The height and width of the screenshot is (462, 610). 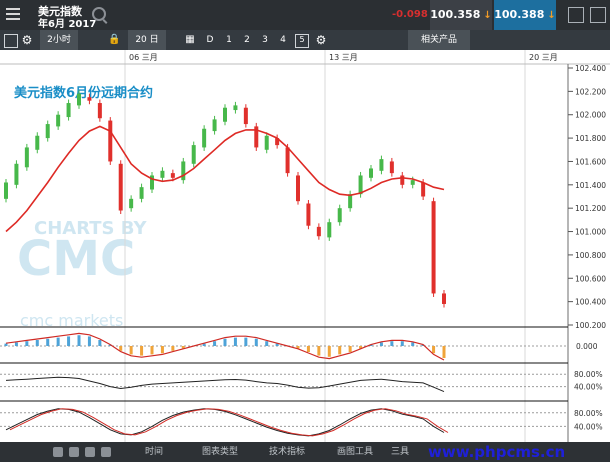 I want to click on date-label: 13 三月, so click(x=343, y=57).